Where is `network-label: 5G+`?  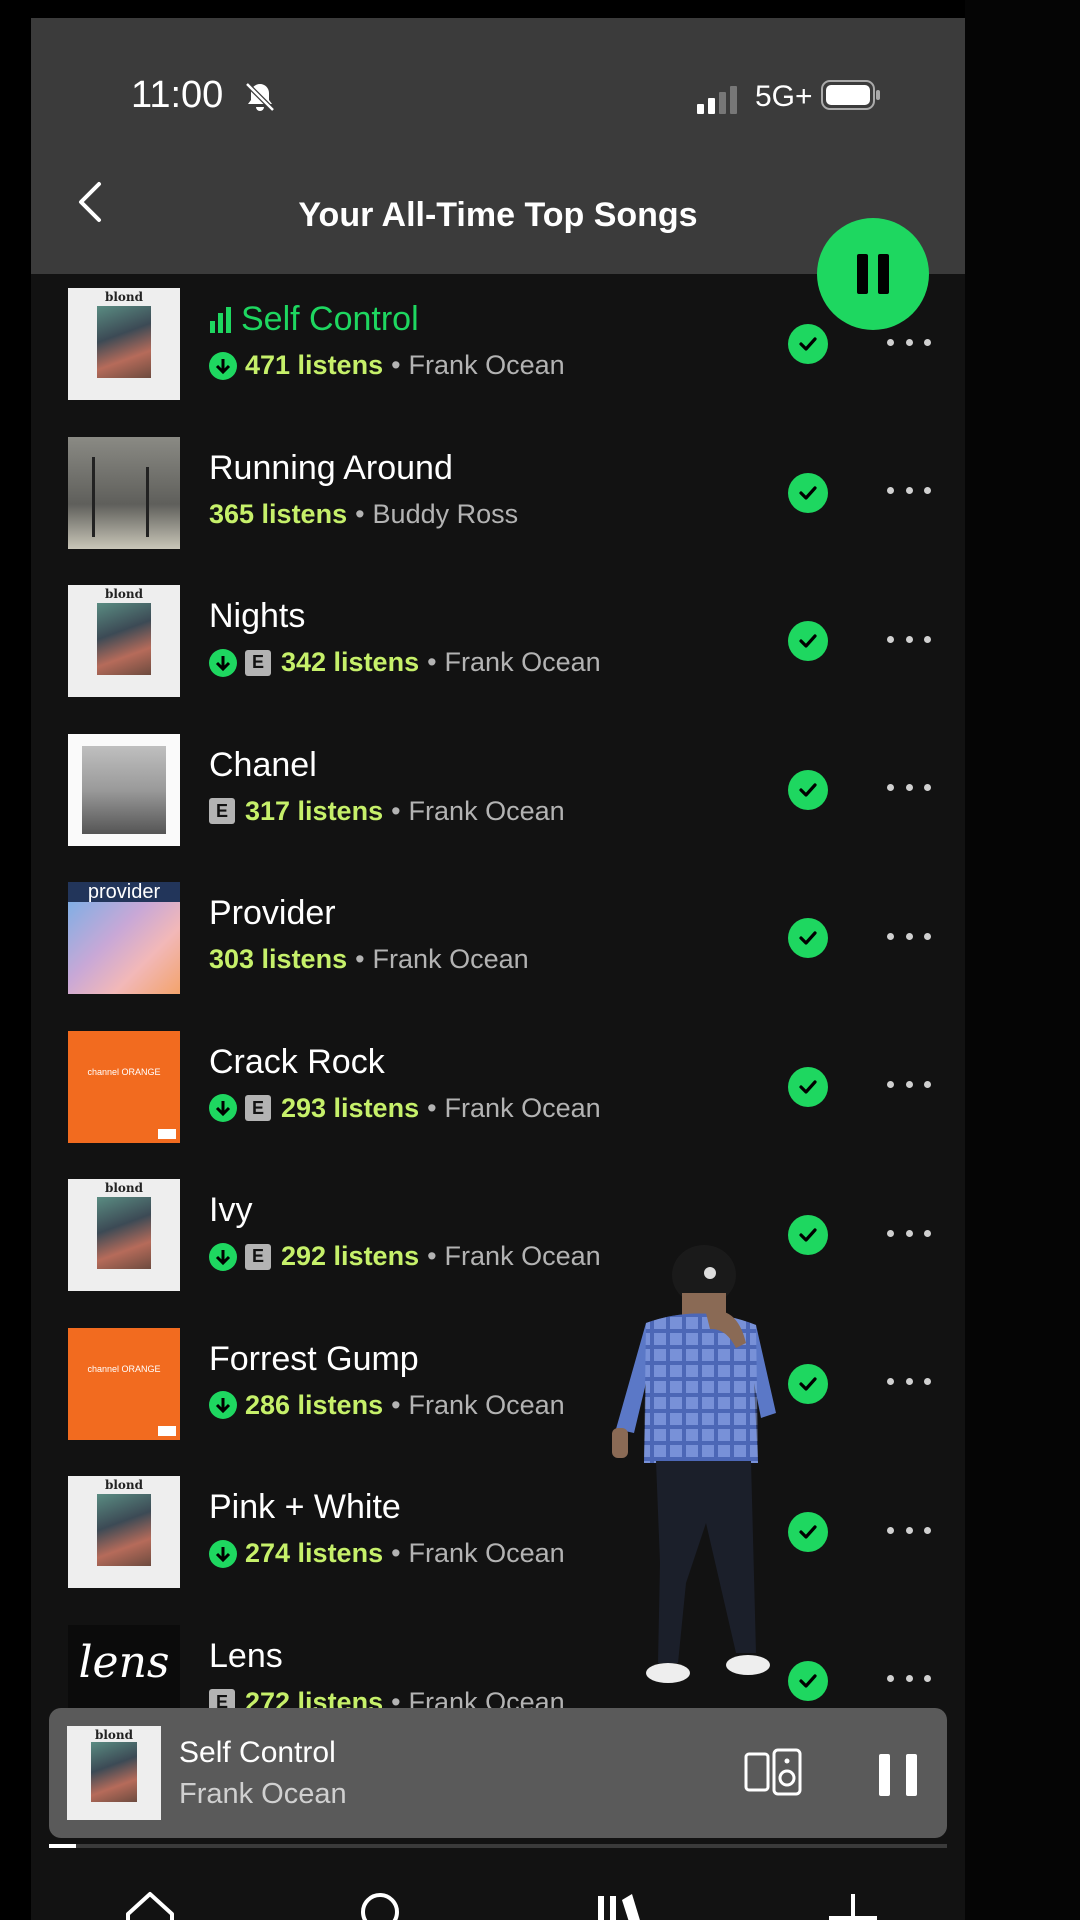
network-label: 5G+ is located at coordinates (784, 96).